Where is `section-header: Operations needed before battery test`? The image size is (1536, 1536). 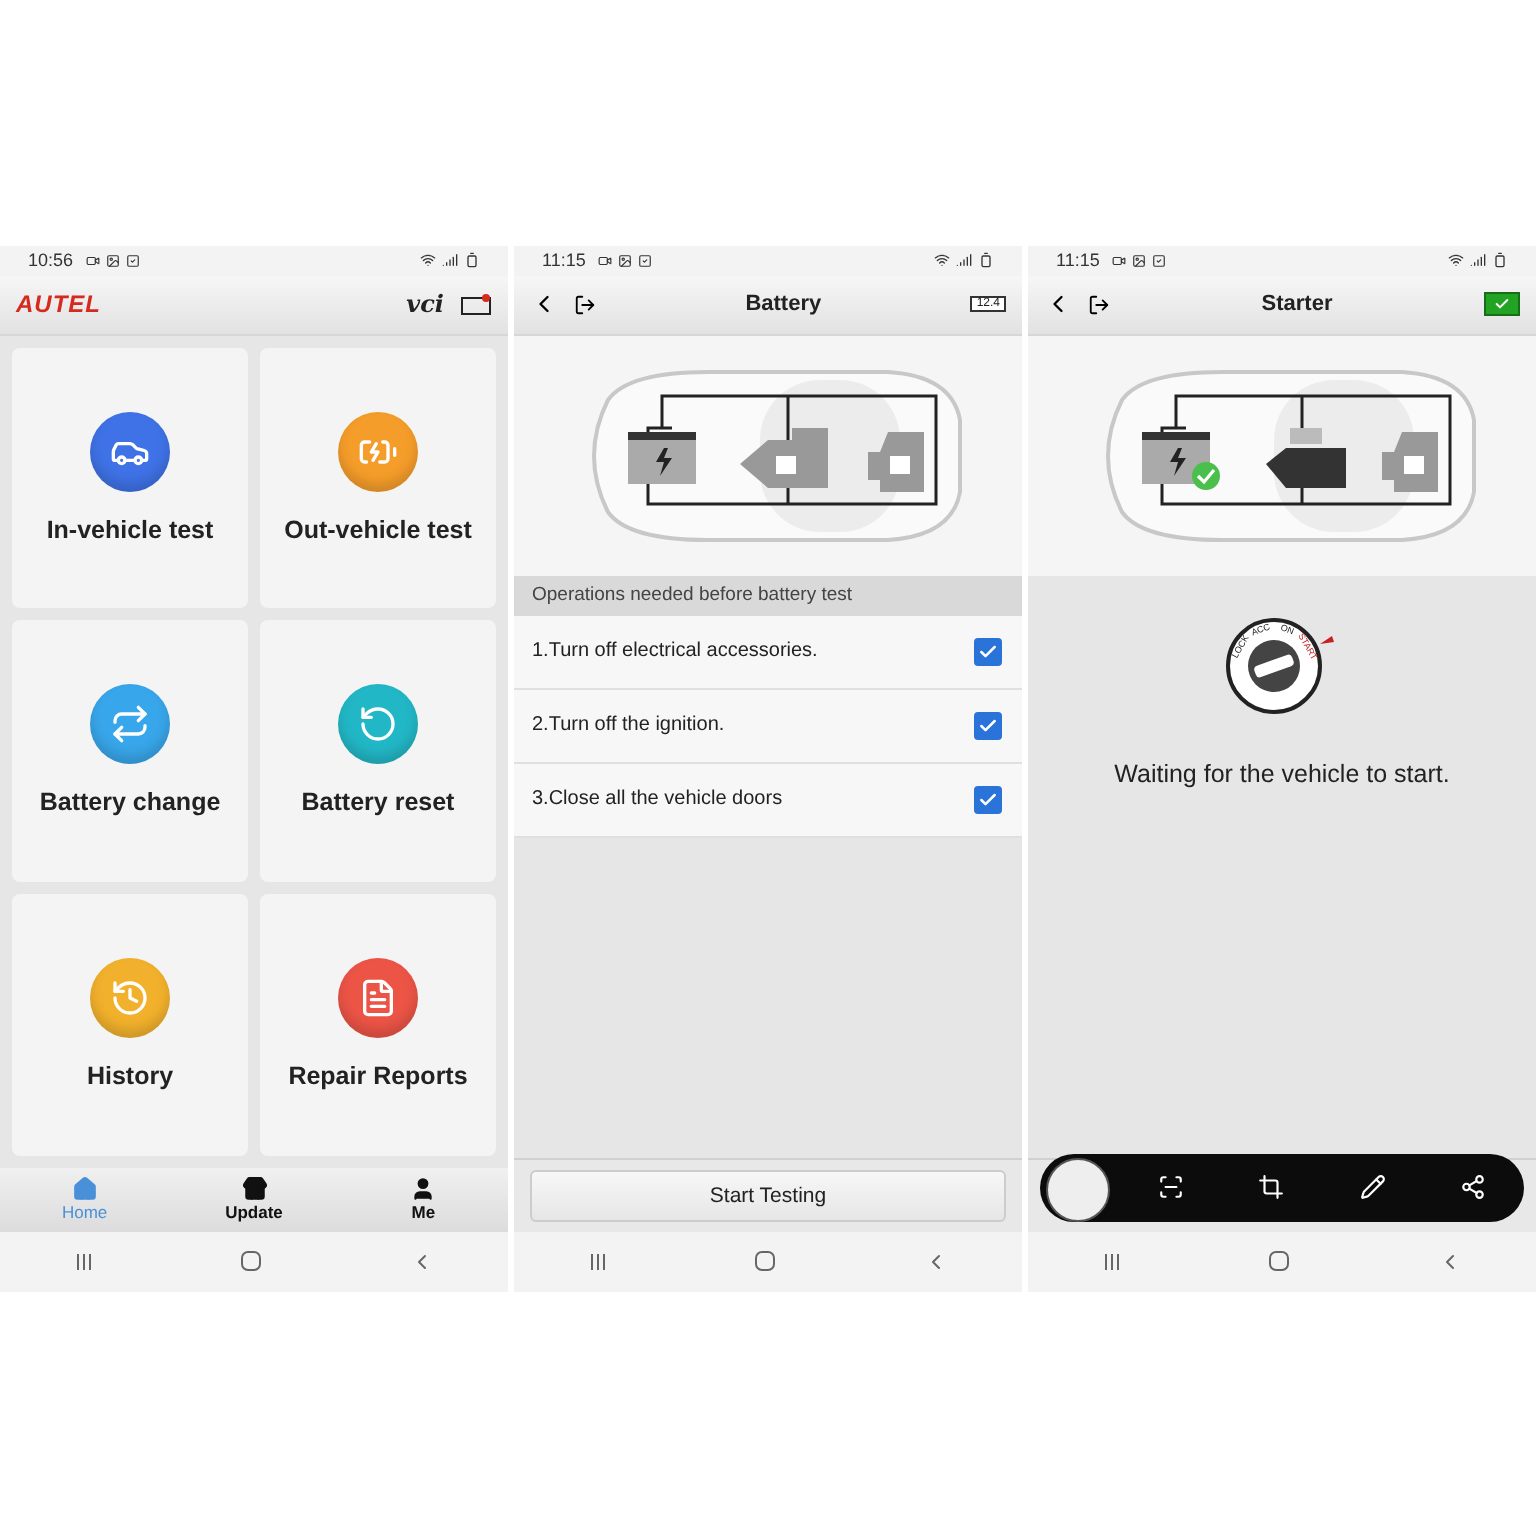
section-header: Operations needed before battery test is located at coordinates (768, 595).